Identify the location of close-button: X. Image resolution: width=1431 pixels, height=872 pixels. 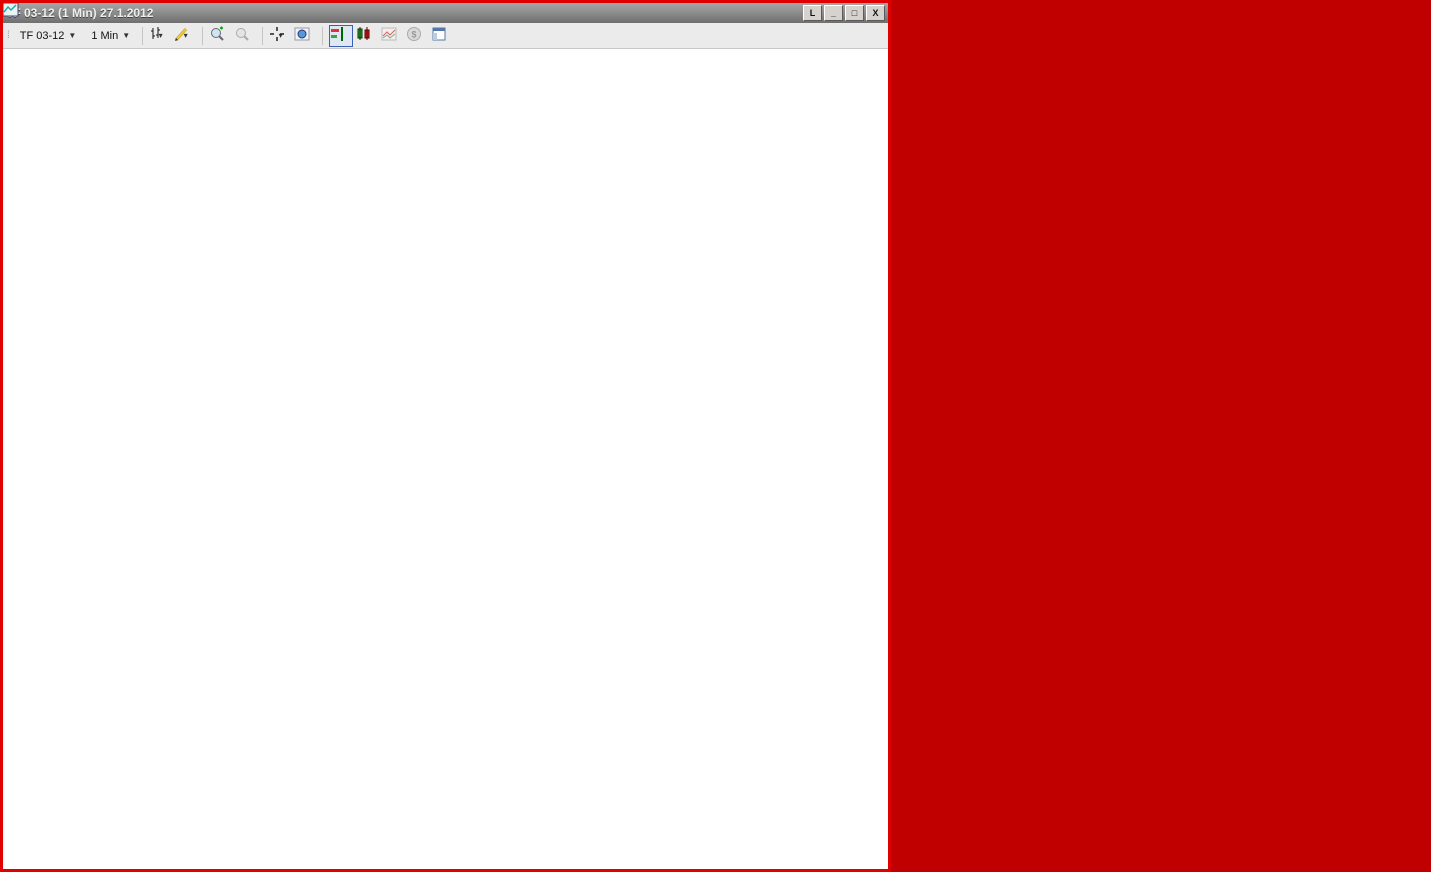
(875, 13).